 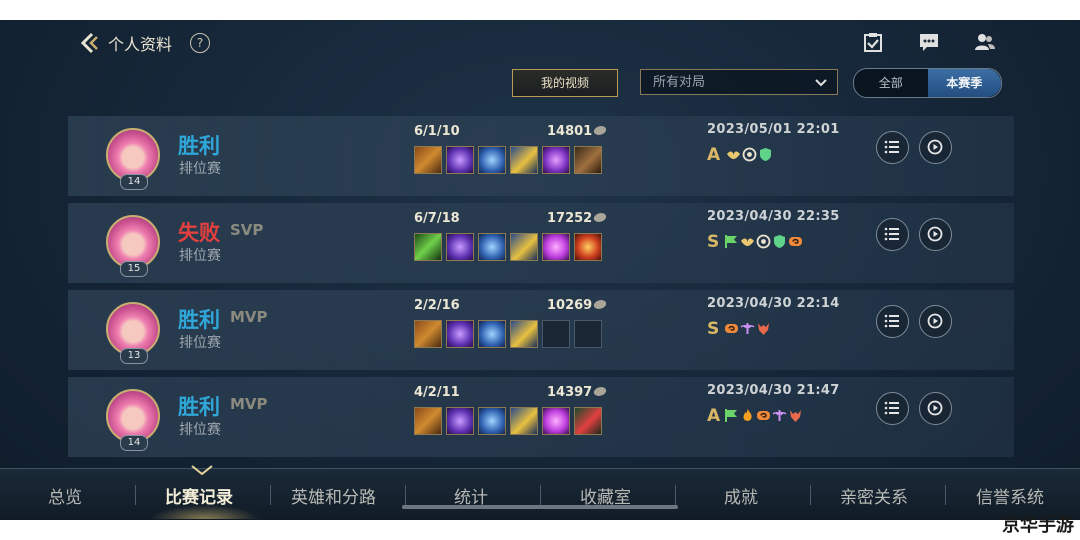 What do you see at coordinates (333, 495) in the screenshot?
I see `tab-heroes-lanes: 英雄和分路` at bounding box center [333, 495].